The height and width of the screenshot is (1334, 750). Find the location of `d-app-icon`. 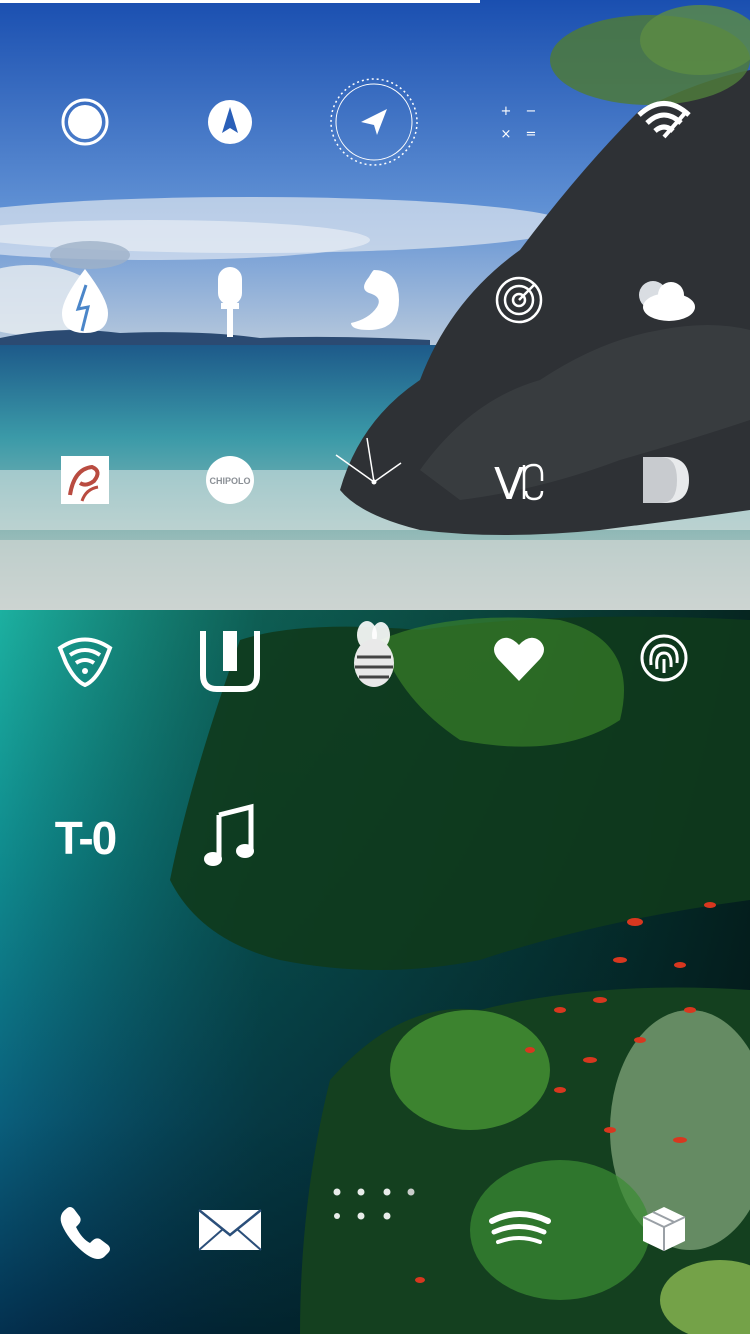

d-app-icon is located at coordinates (664, 480).